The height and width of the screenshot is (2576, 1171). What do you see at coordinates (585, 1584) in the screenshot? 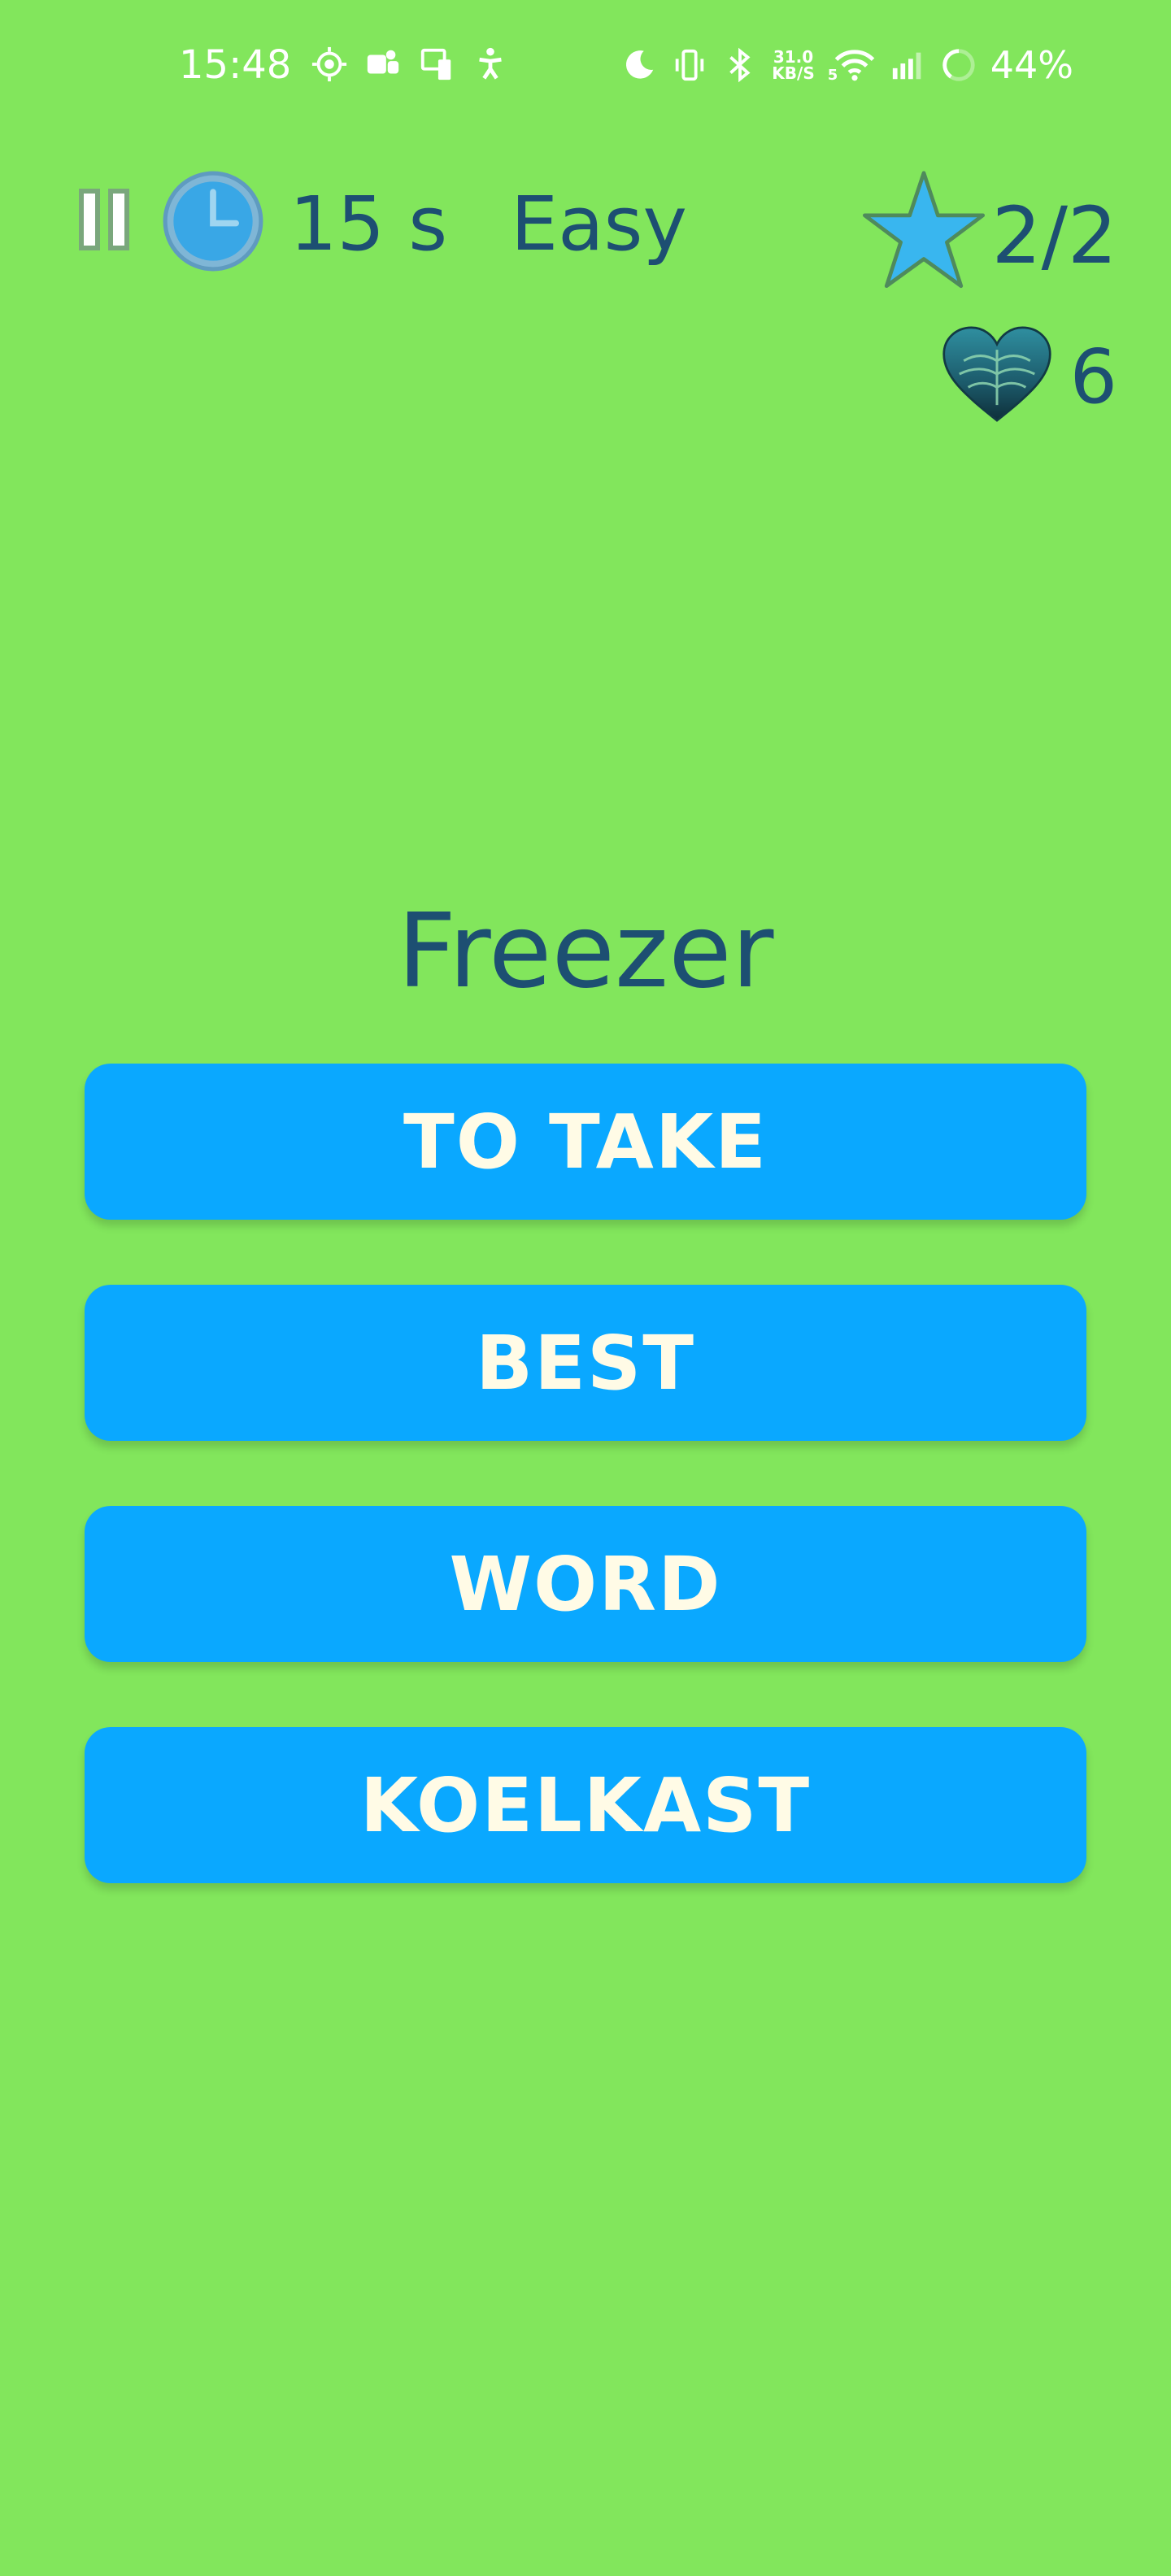
I see `answer-button-3: WORD` at bounding box center [585, 1584].